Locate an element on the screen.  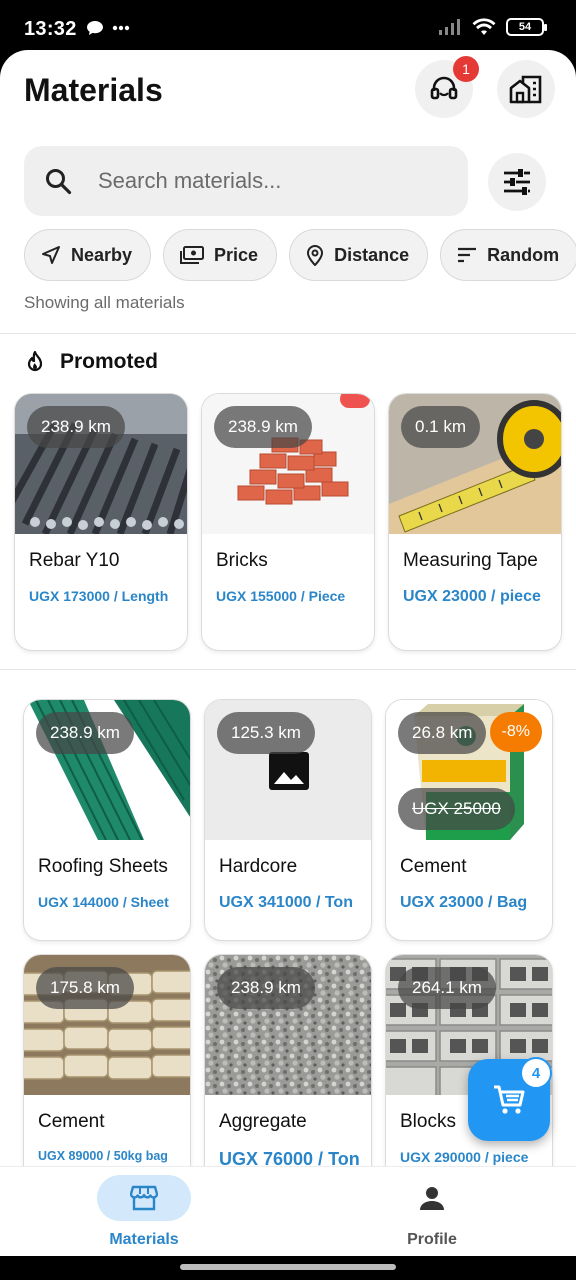
location-pin-icon is located at coordinates (315, 255).